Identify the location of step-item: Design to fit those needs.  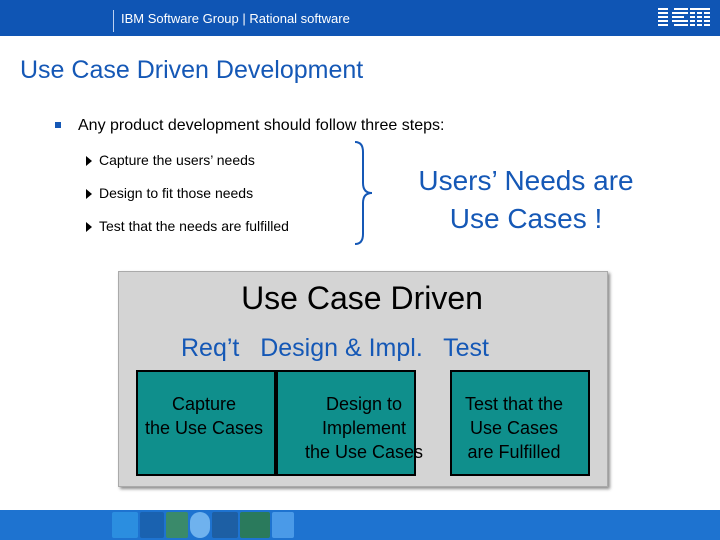
(169, 193).